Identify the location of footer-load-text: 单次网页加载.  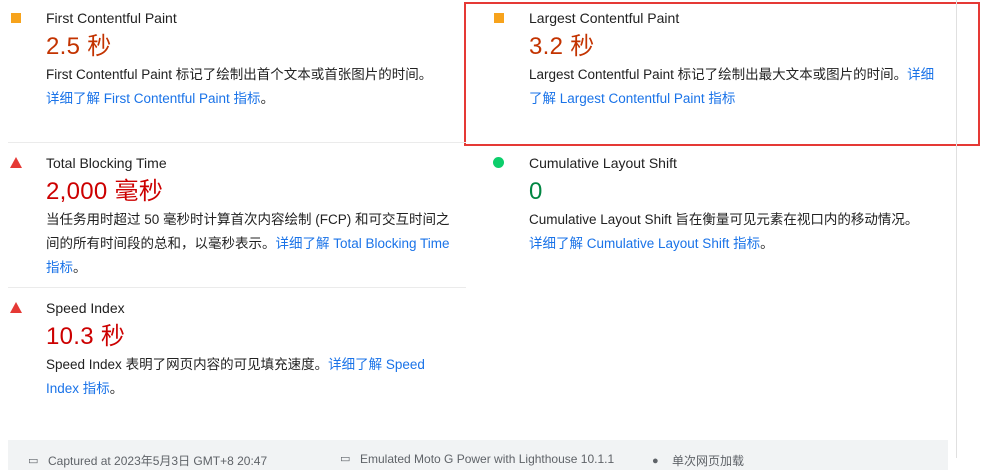
(708, 461).